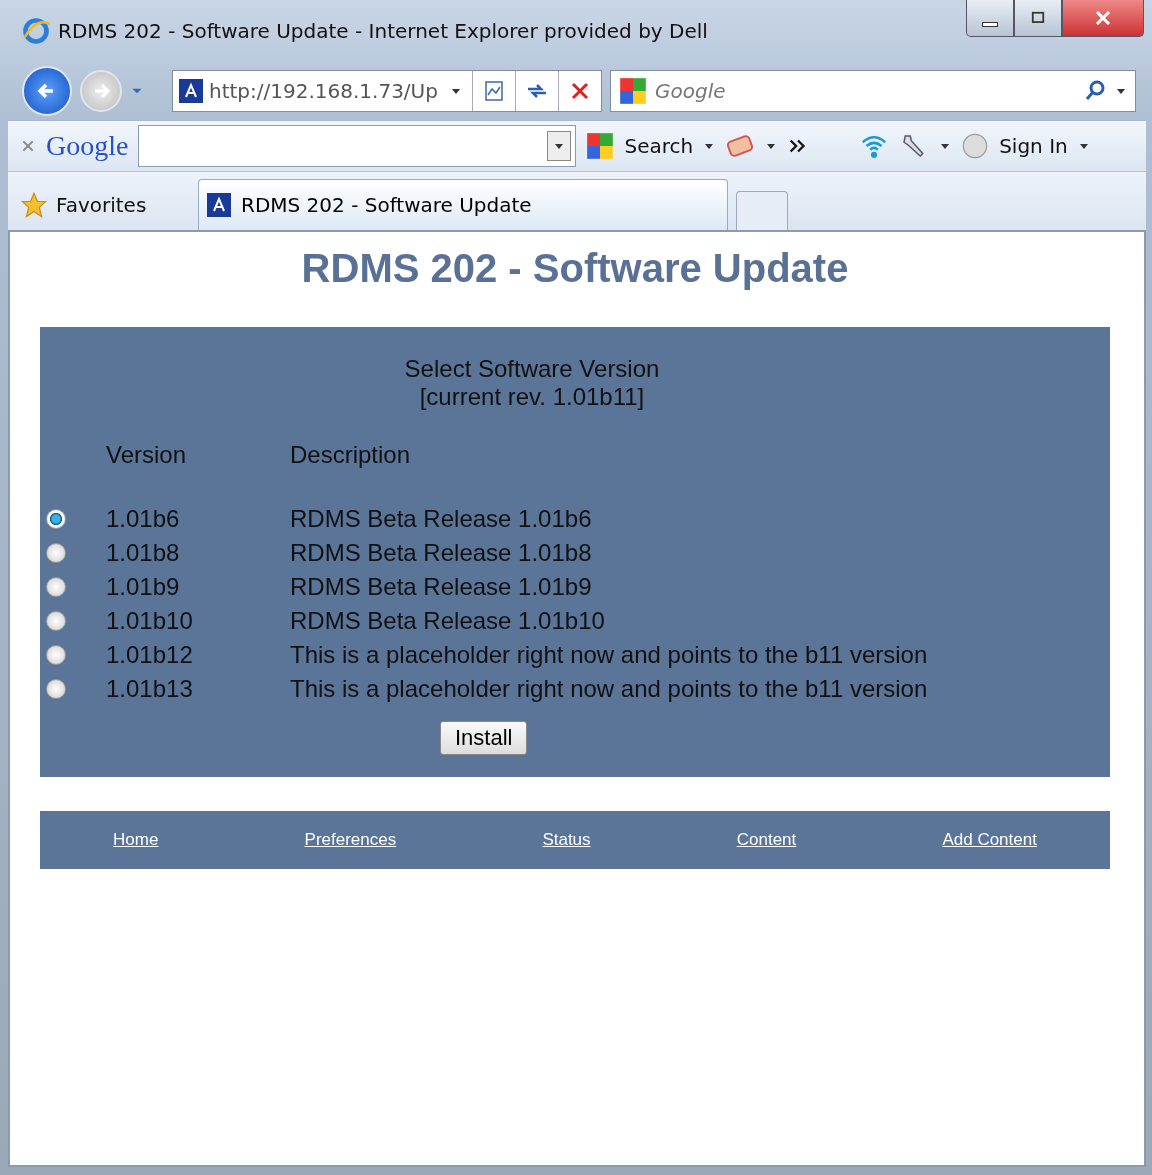 Image resolution: width=1152 pixels, height=1175 pixels. Describe the element at coordinates (484, 738) in the screenshot. I see `install-button: Install` at that location.